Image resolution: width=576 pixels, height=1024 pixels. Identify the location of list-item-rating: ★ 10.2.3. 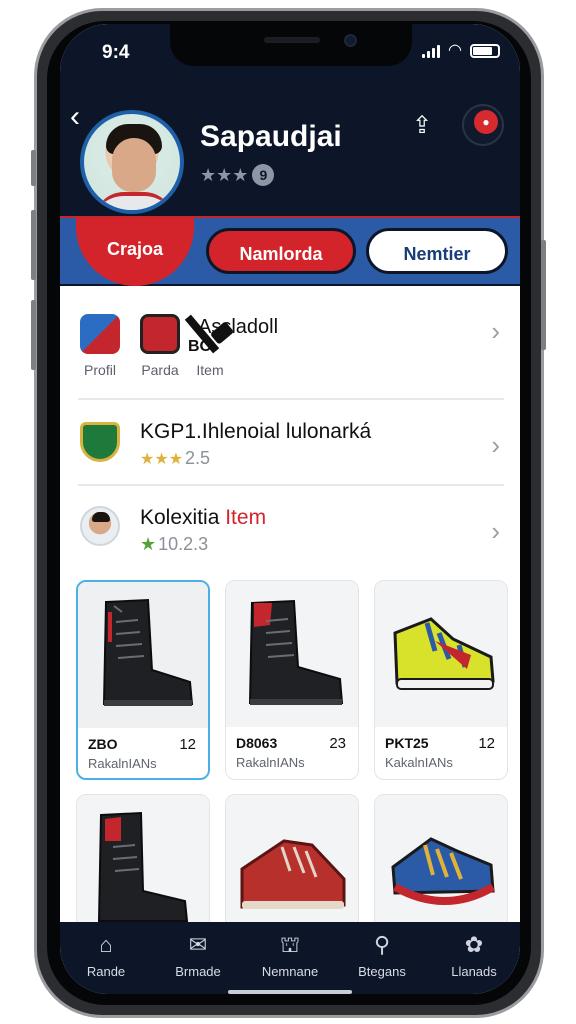
(174, 544).